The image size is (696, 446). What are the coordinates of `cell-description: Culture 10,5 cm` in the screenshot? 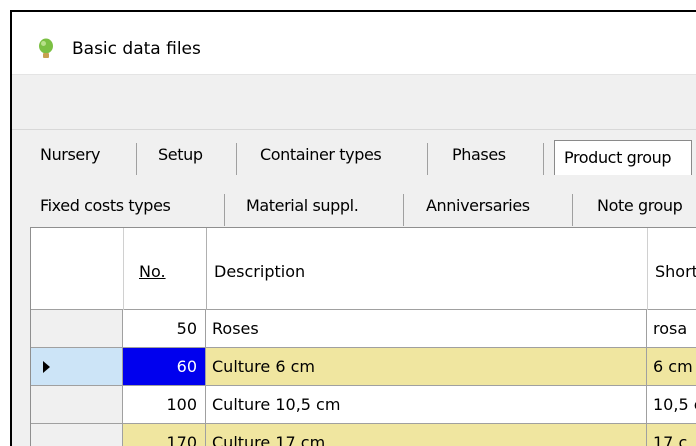 It's located at (426, 404).